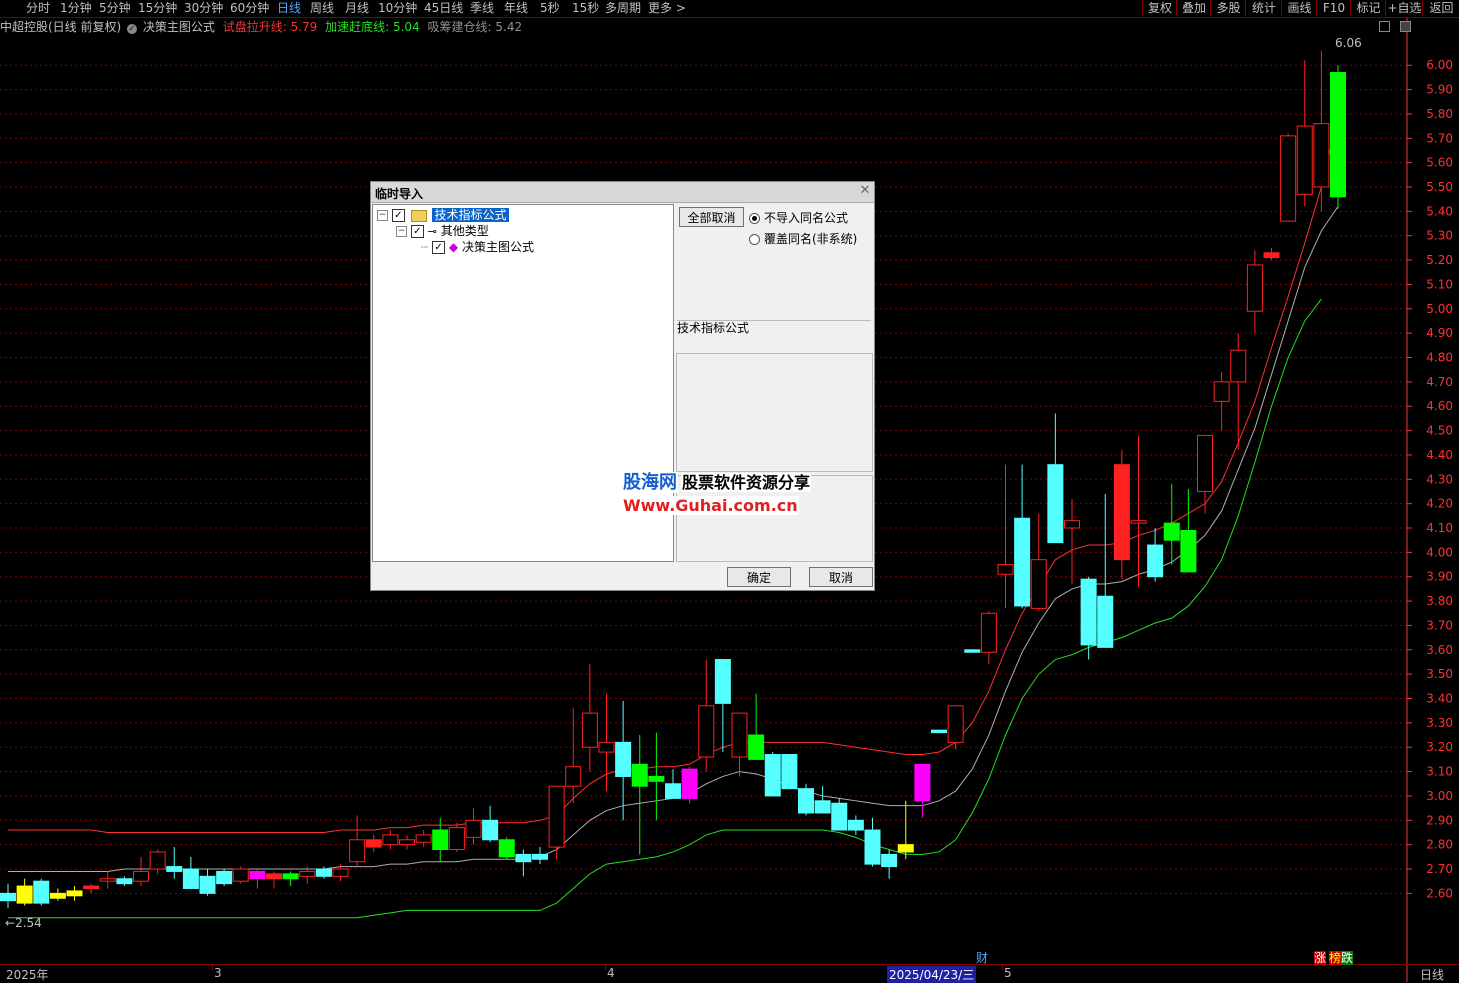 The width and height of the screenshot is (1459, 983). I want to click on period-10: 45日线, so click(443, 8).